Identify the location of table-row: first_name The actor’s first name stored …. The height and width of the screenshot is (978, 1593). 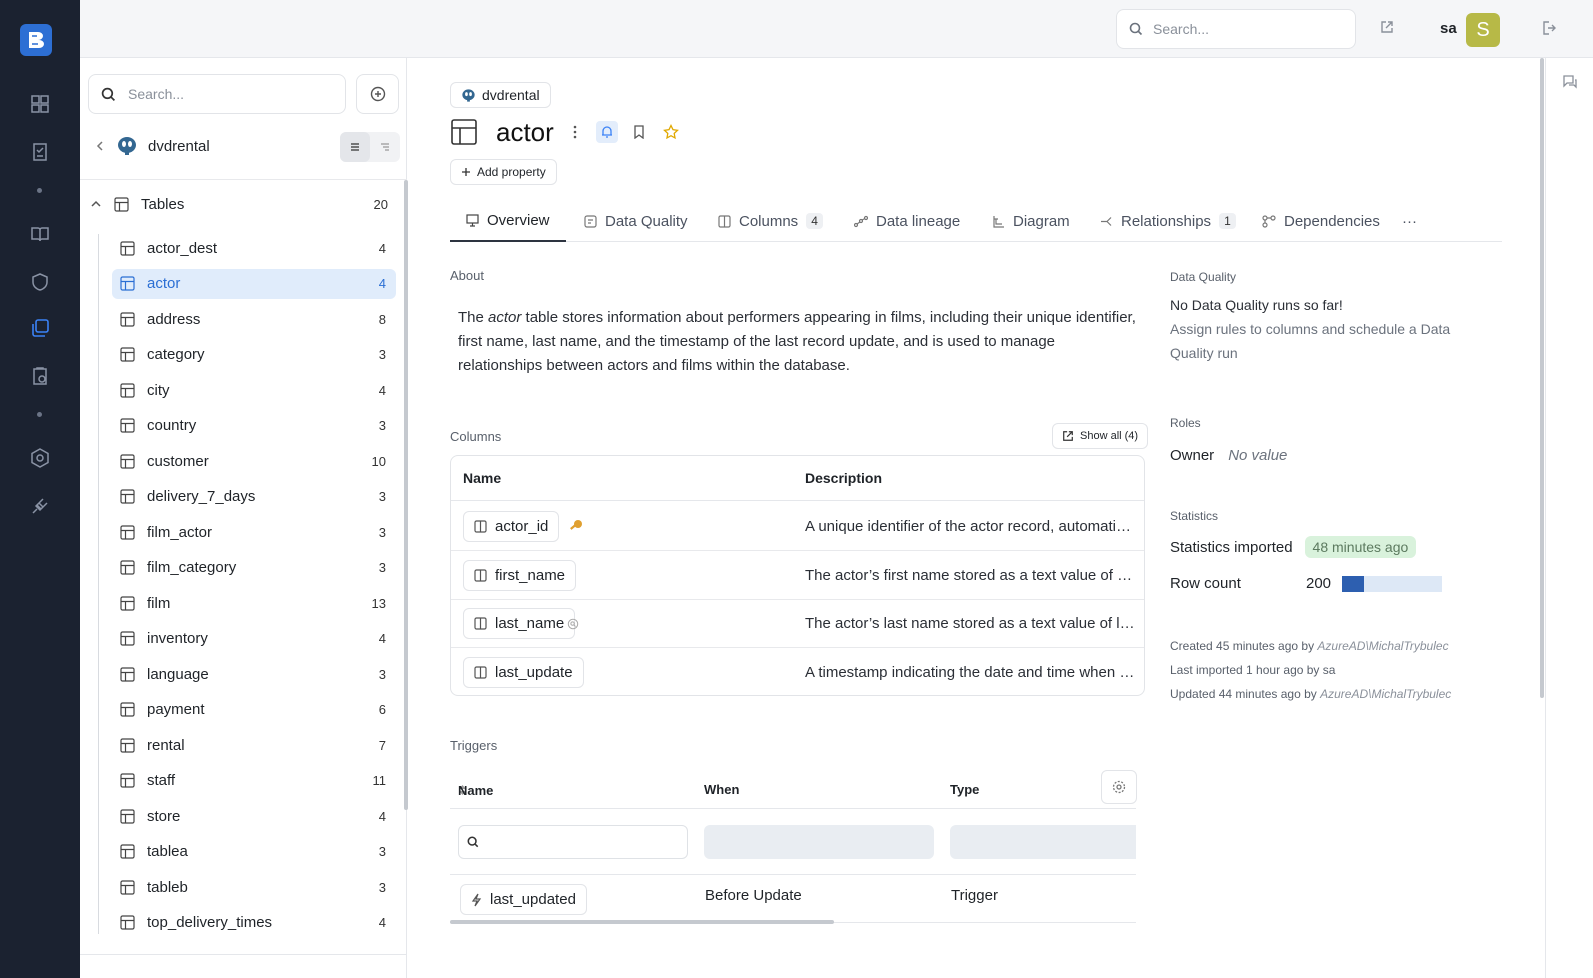
(797, 575).